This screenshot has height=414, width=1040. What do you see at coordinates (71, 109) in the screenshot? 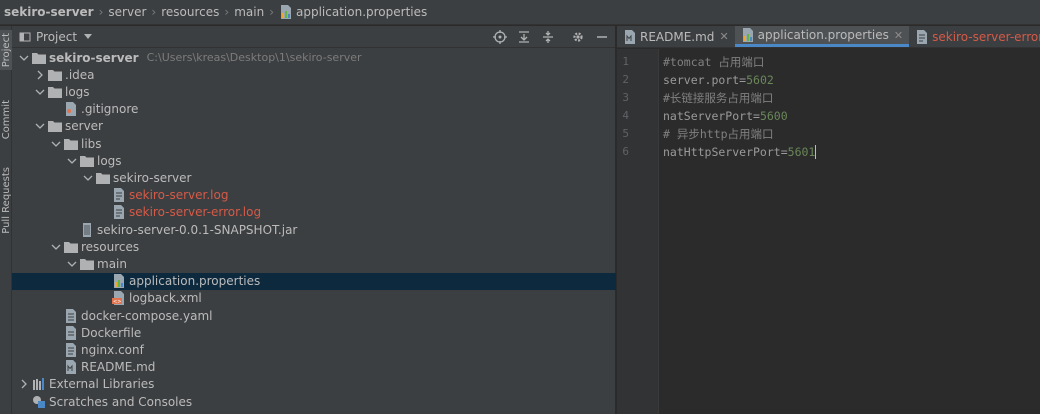
I see `gitignore-file-icon` at bounding box center [71, 109].